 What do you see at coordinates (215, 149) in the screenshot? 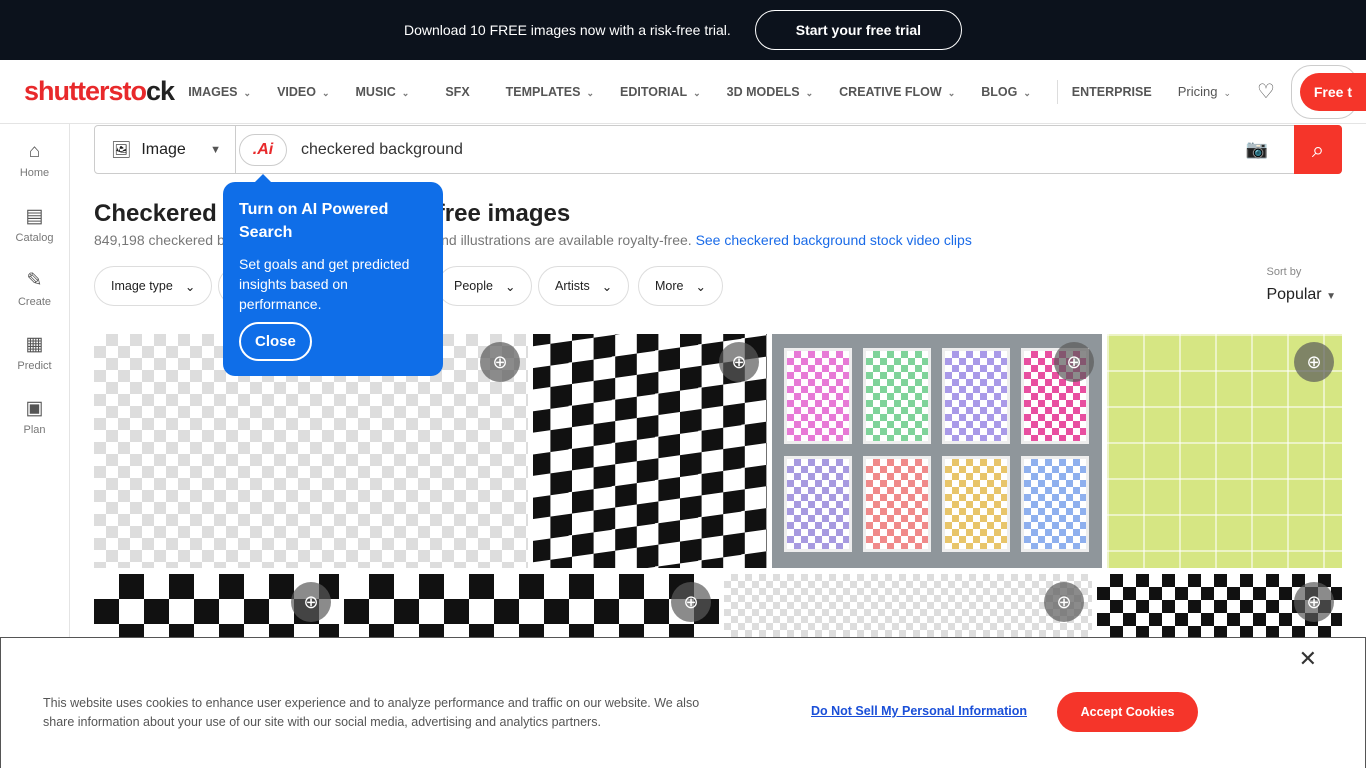
I see `caret-down-icon: ▼` at bounding box center [215, 149].